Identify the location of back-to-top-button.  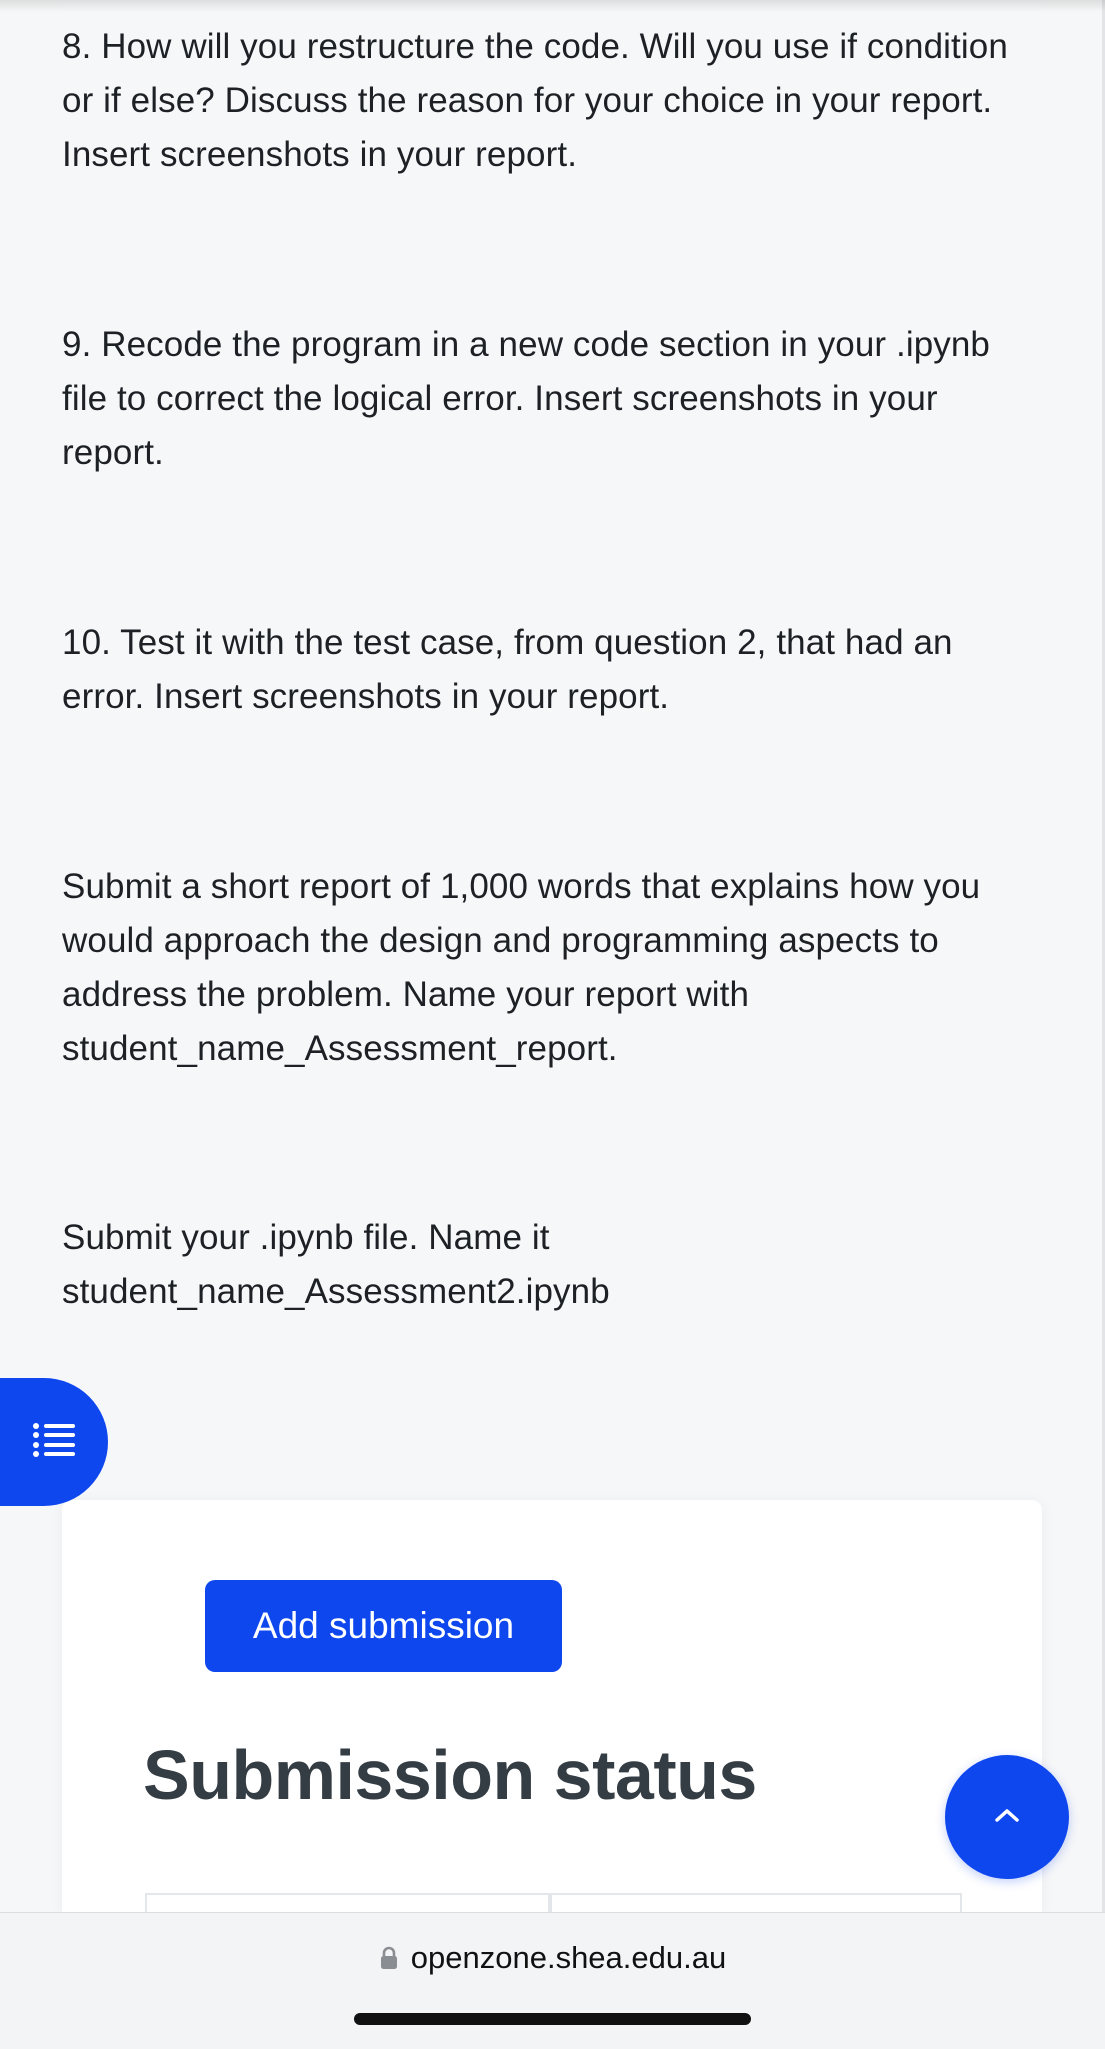
(1007, 1817).